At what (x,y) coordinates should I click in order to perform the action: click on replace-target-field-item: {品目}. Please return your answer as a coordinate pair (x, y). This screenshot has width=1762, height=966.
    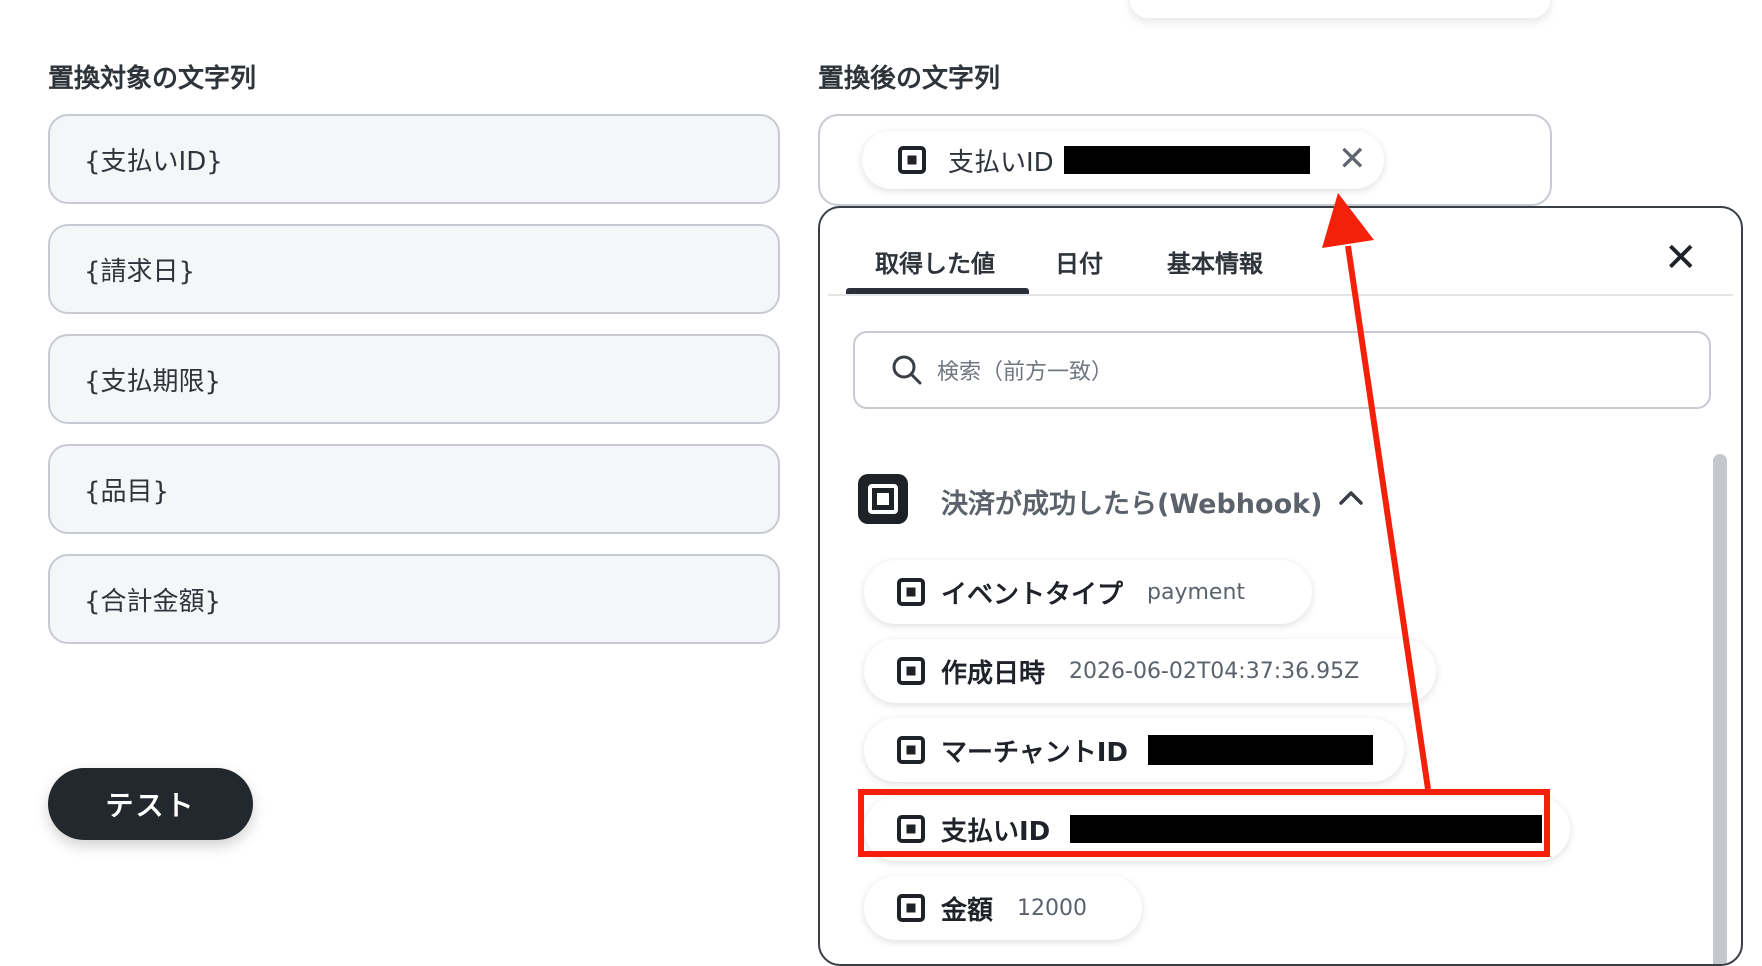
    Looking at the image, I should click on (414, 489).